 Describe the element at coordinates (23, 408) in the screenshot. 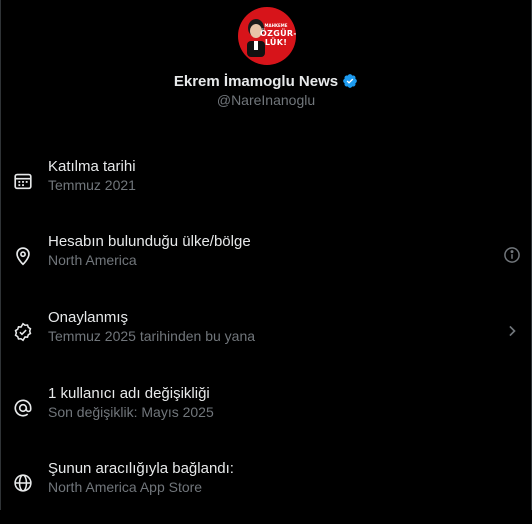

I see `at-sign-icon` at that location.